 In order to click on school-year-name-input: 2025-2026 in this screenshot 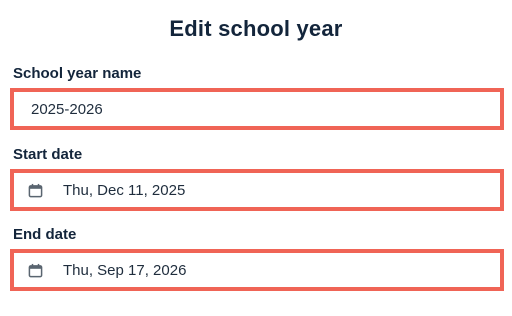, I will do `click(257, 109)`.